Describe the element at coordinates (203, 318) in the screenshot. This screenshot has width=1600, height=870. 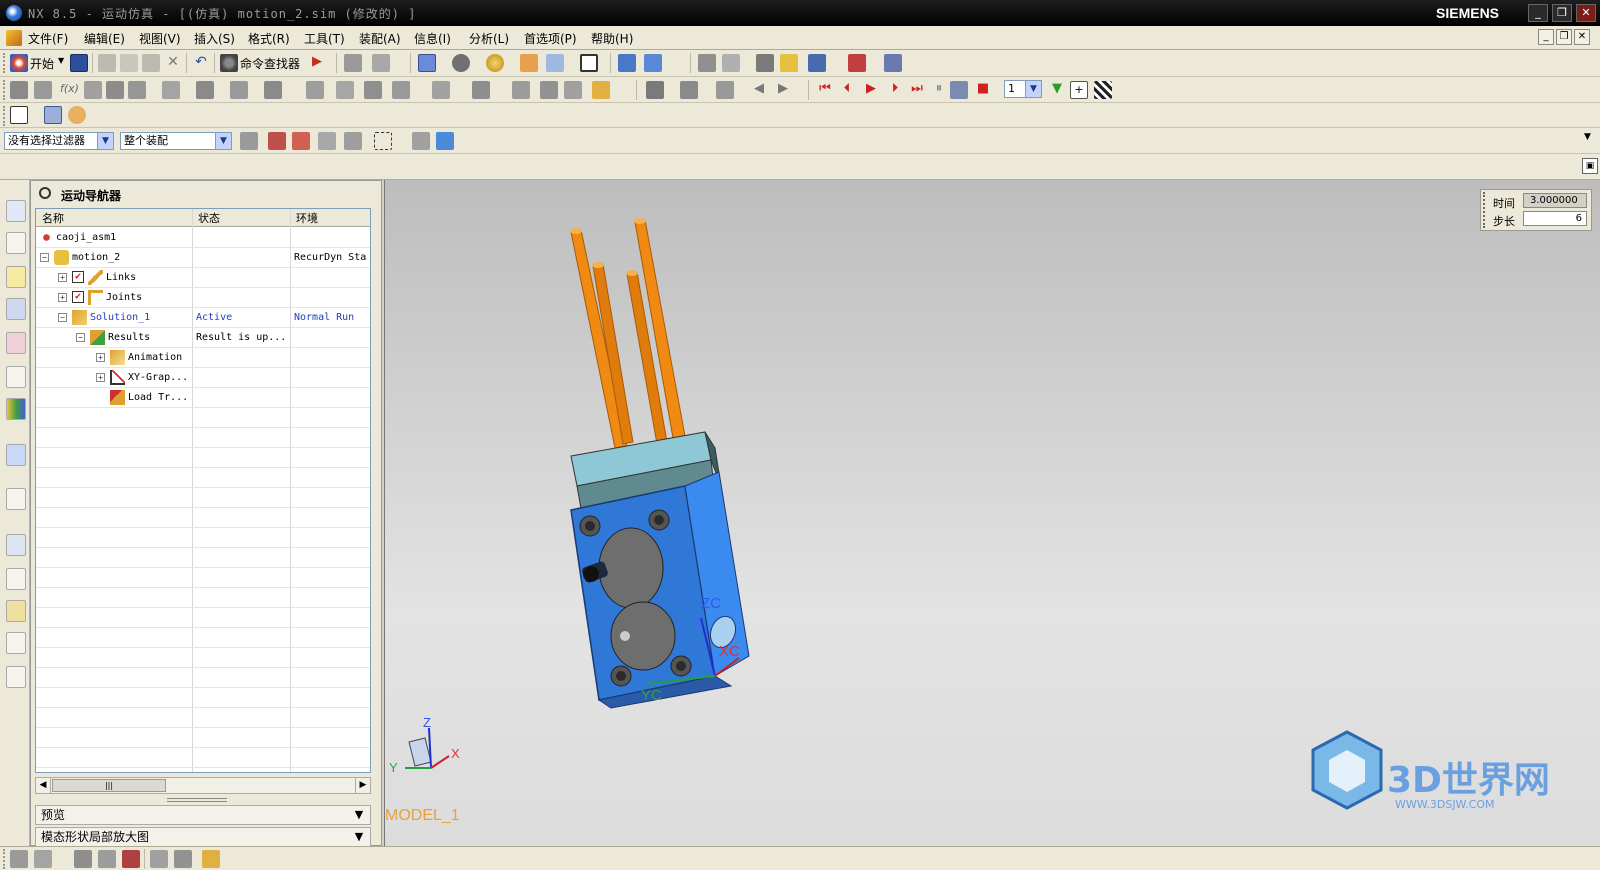
I see `tree-row-solution-1: − Solution_1 Active Normal Run` at that location.